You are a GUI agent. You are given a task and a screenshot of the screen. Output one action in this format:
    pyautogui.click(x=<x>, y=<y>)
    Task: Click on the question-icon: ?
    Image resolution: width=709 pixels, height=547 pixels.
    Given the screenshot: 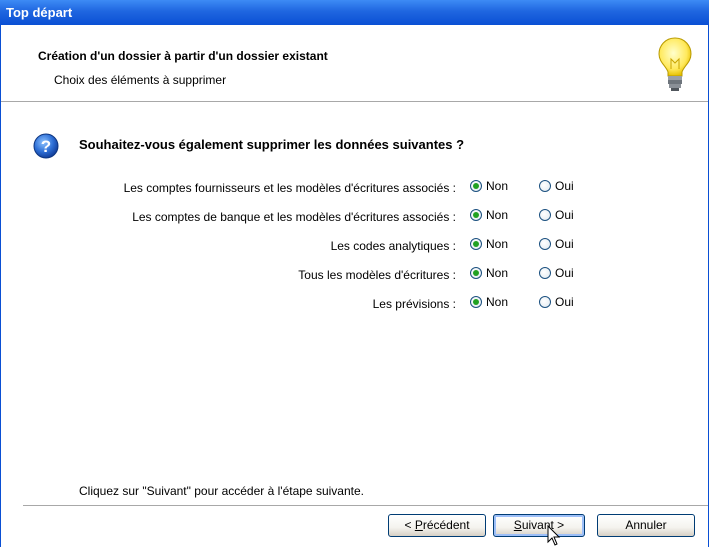 What is the action you would take?
    pyautogui.click(x=46, y=146)
    